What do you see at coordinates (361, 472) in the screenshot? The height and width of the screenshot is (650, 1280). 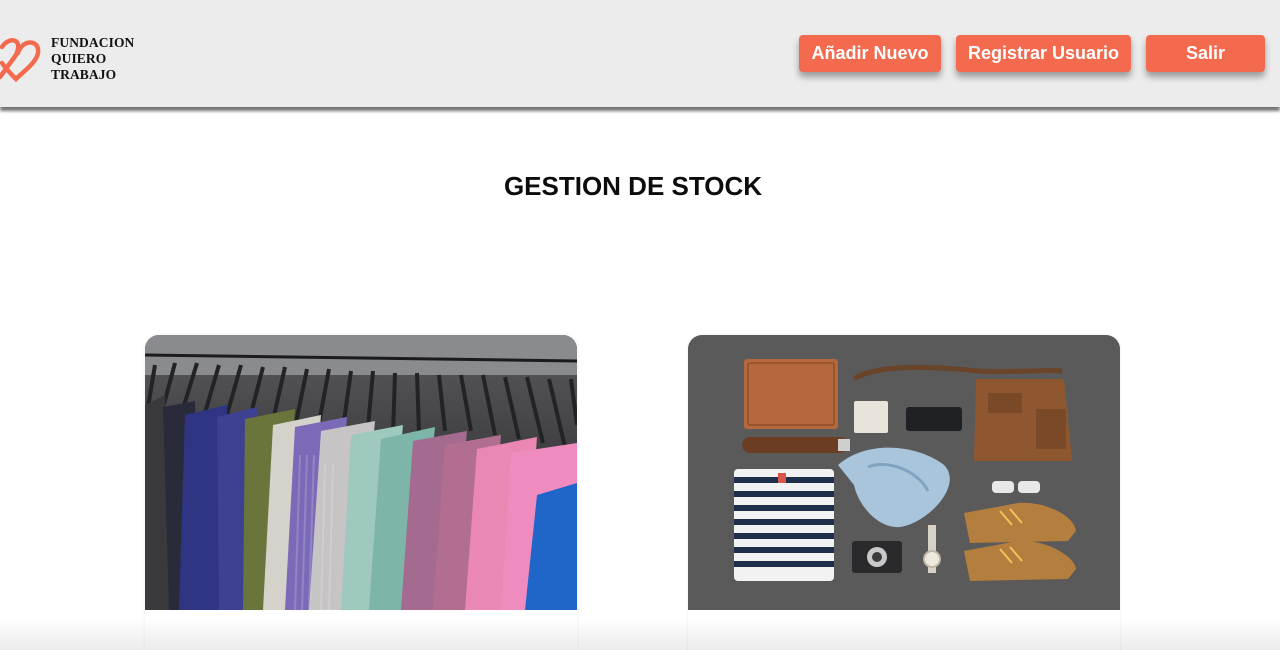 I see `clothing-rack-photo` at bounding box center [361, 472].